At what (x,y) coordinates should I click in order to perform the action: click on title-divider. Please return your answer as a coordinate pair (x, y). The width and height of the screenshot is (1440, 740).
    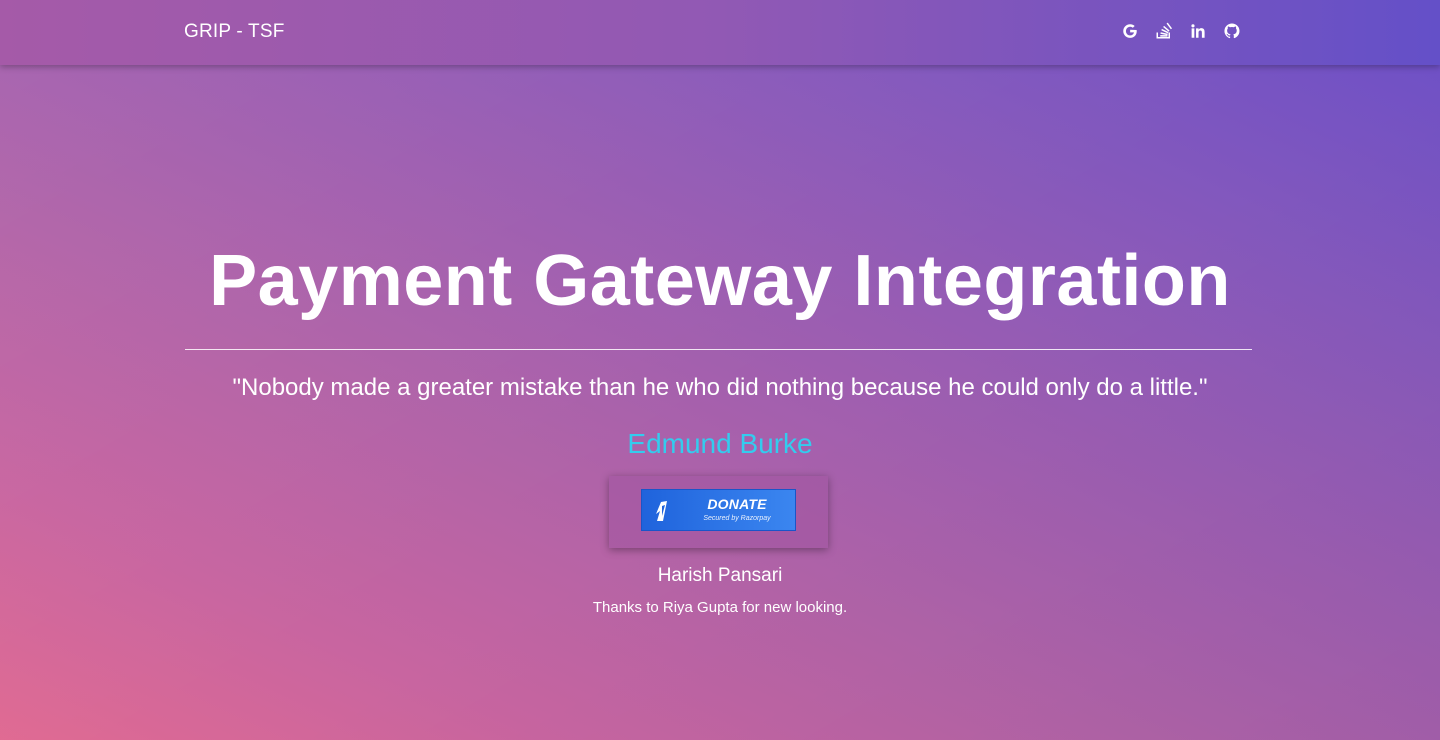
    Looking at the image, I should click on (718, 349).